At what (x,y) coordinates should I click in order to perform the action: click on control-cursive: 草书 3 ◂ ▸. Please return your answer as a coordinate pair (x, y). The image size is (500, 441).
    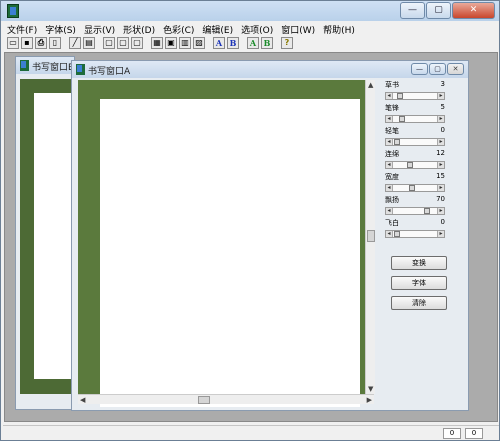
    Looking at the image, I should click on (425, 90).